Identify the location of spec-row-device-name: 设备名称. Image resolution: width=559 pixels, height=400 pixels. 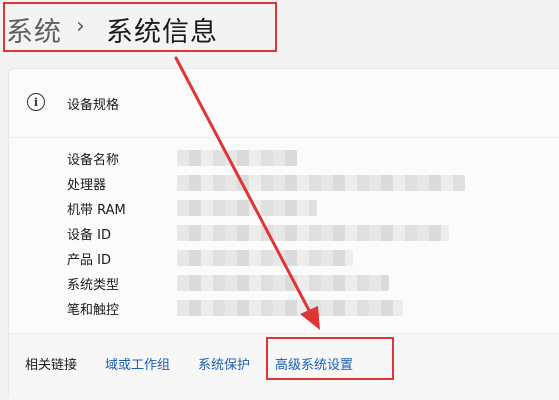
(297, 158).